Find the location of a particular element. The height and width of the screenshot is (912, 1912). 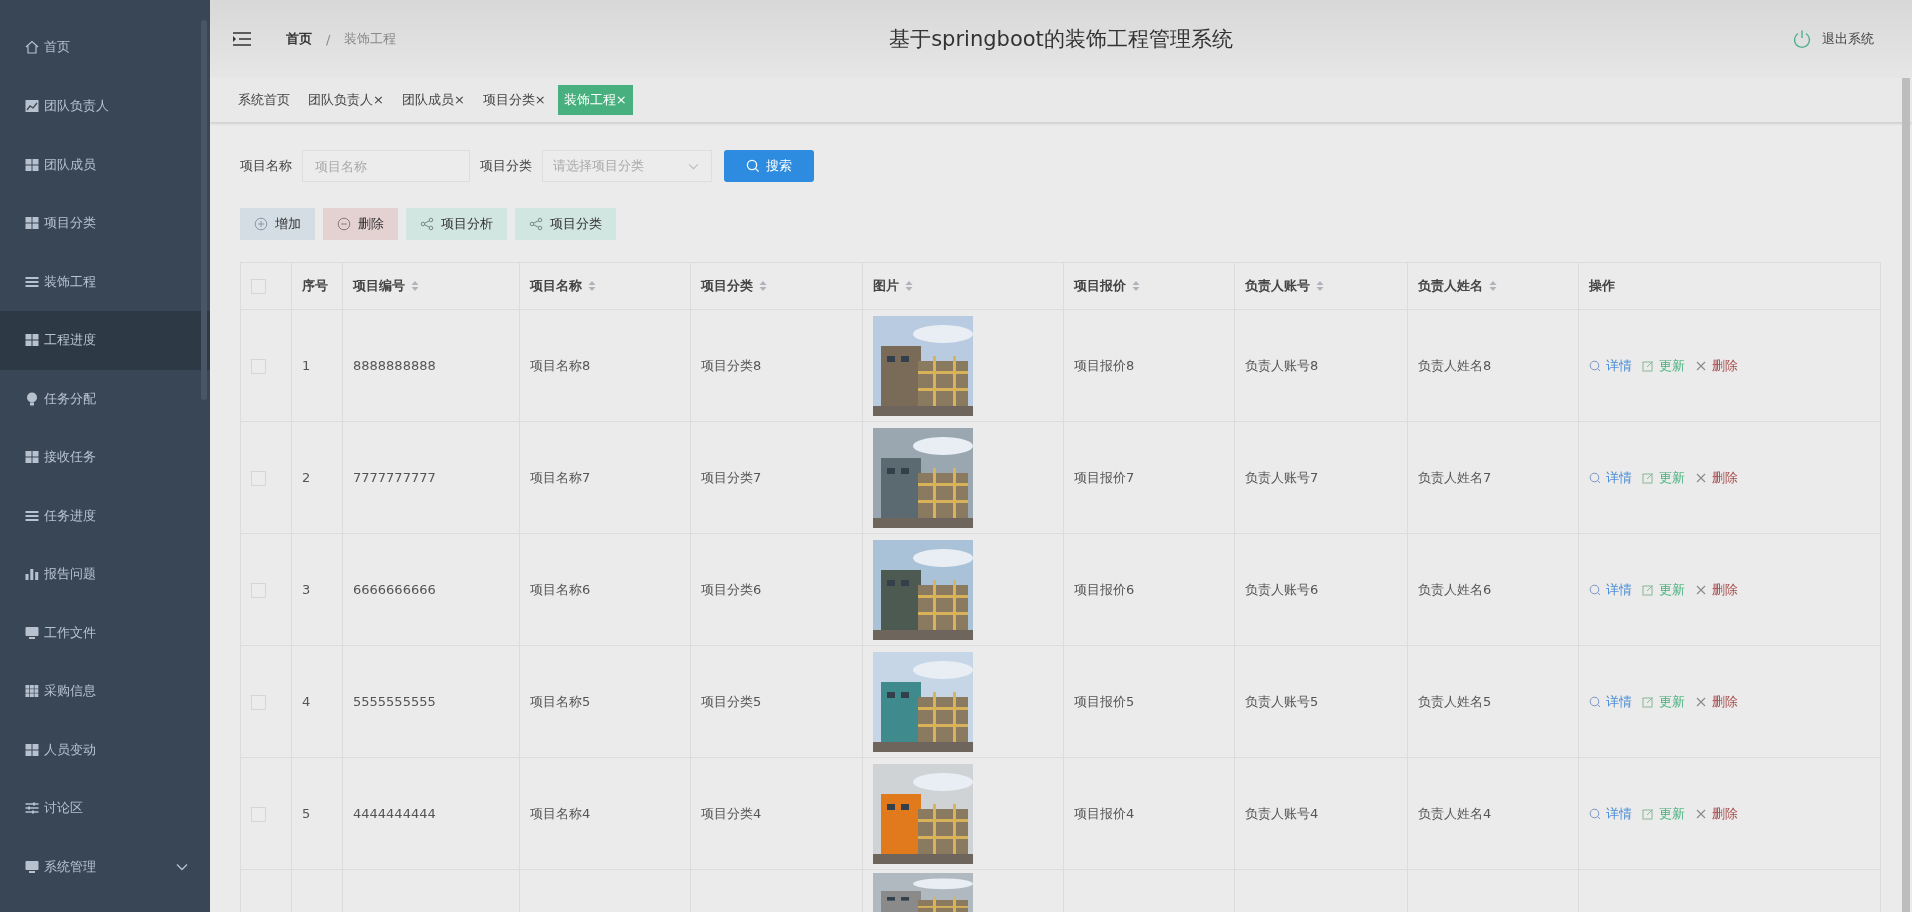

table-cell: 7777777777 is located at coordinates (394, 477).